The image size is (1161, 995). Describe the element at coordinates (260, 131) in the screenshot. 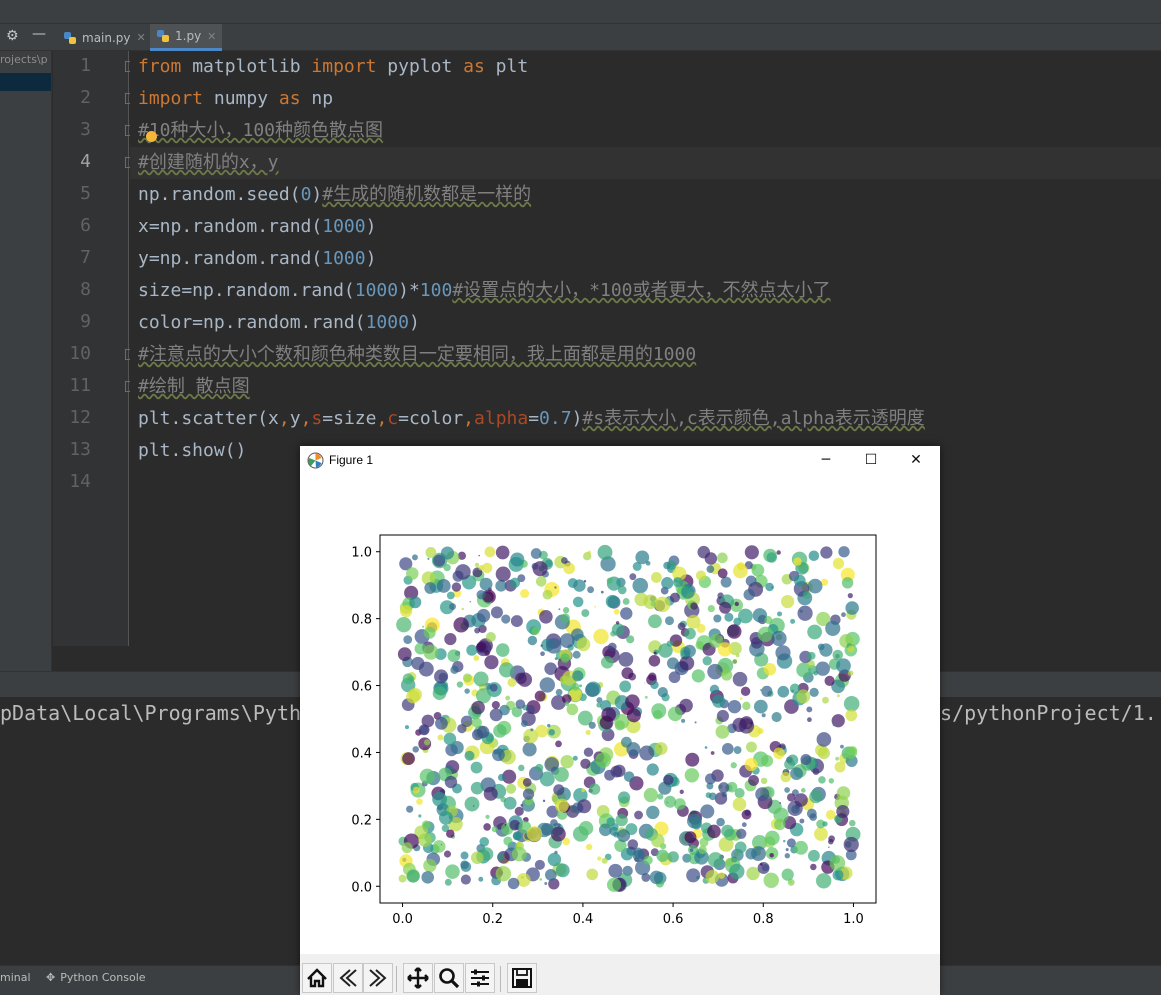

I see `code-line: #10种大小，100种颜色散点图` at that location.